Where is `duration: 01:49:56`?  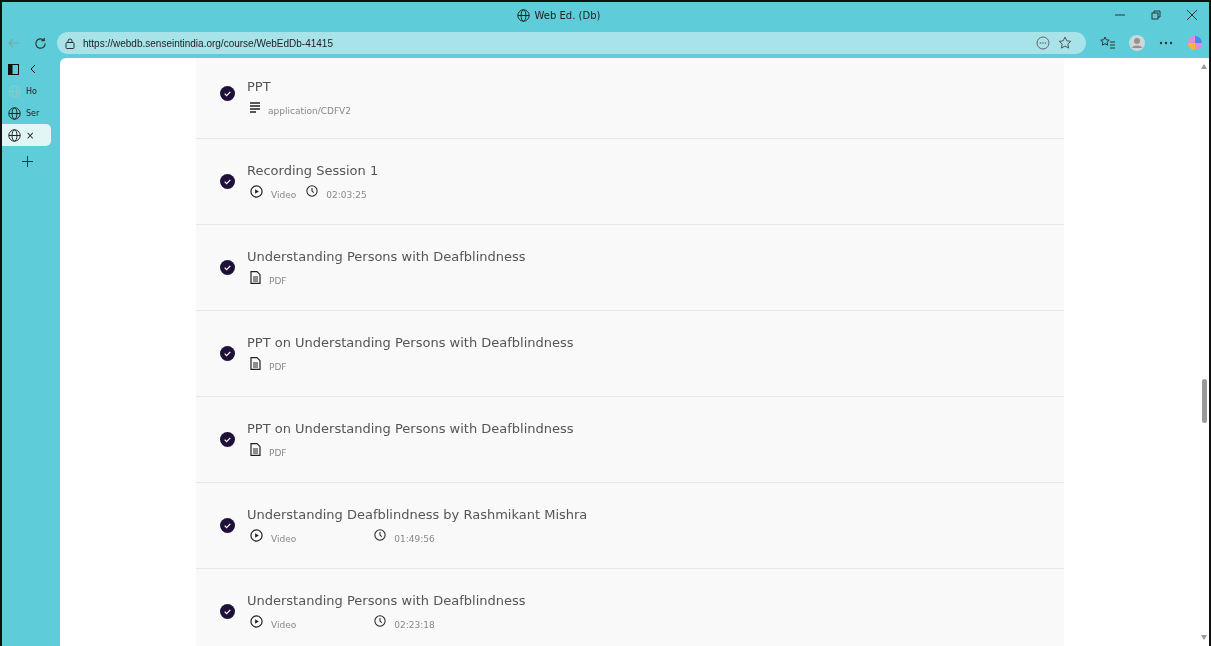 duration: 01:49:56 is located at coordinates (414, 539).